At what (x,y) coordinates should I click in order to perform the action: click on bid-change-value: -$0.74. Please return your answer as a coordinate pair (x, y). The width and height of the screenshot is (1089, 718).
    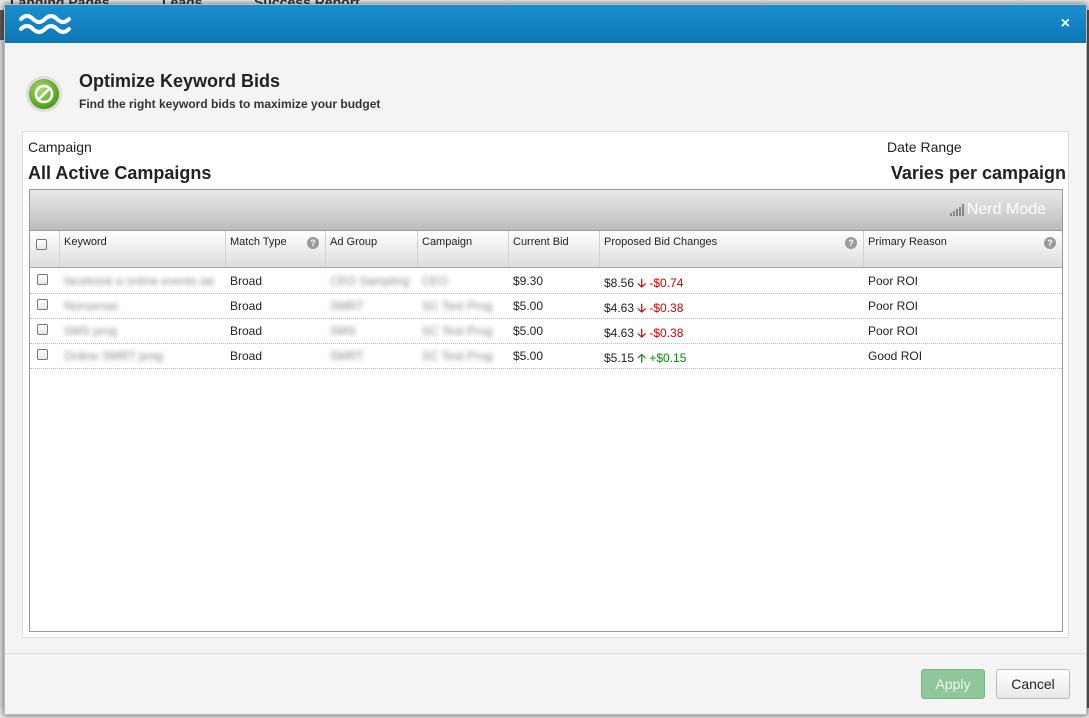
    Looking at the image, I should click on (666, 283).